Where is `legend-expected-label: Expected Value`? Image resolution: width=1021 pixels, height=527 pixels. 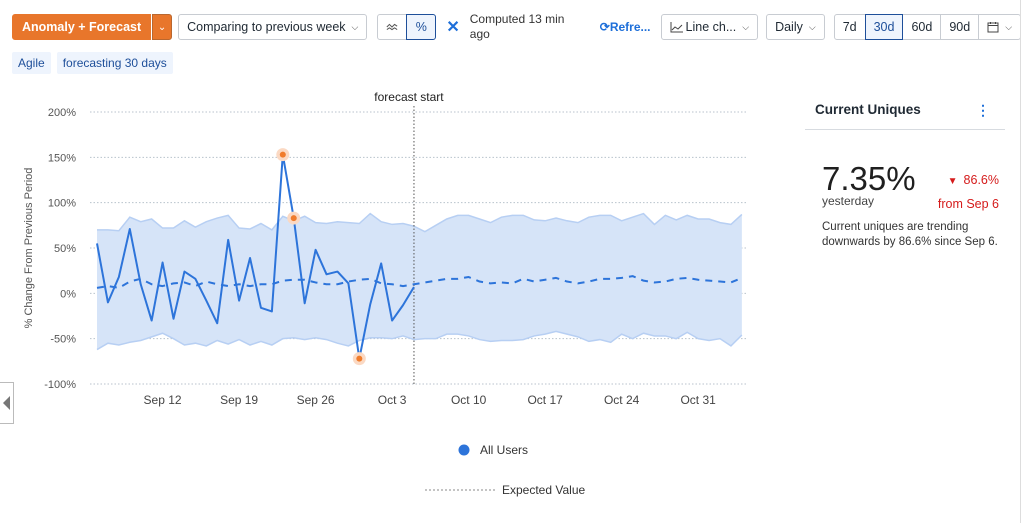
legend-expected-label: Expected Value is located at coordinates (543, 490).